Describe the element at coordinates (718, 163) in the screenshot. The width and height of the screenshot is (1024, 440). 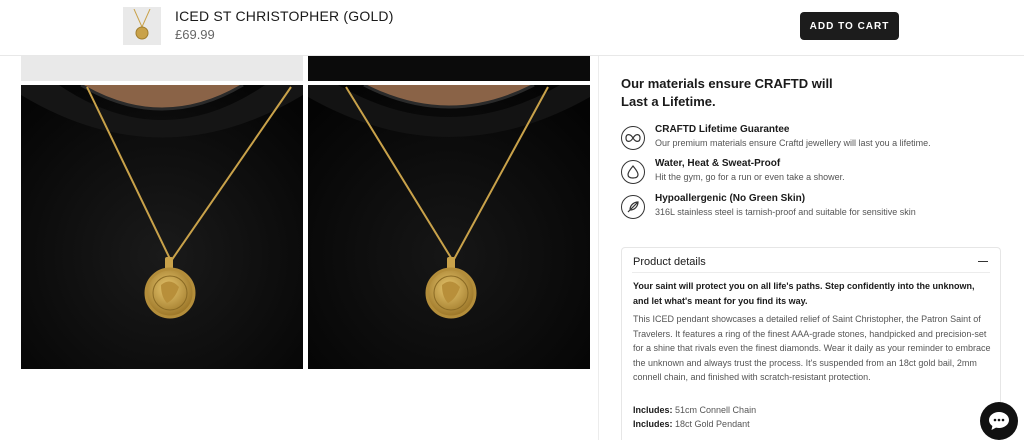
I see `feature-title: Water, Heat & Sweat-Proof` at that location.